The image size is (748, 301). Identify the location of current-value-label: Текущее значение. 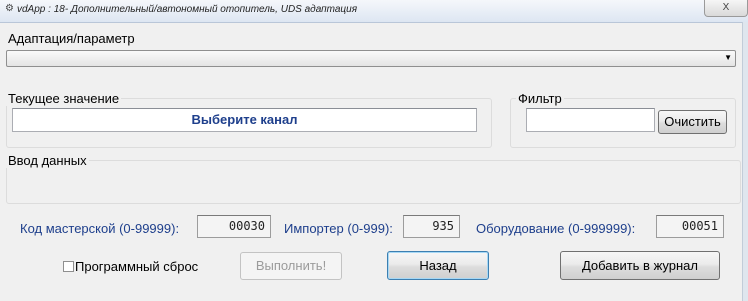
(64, 98).